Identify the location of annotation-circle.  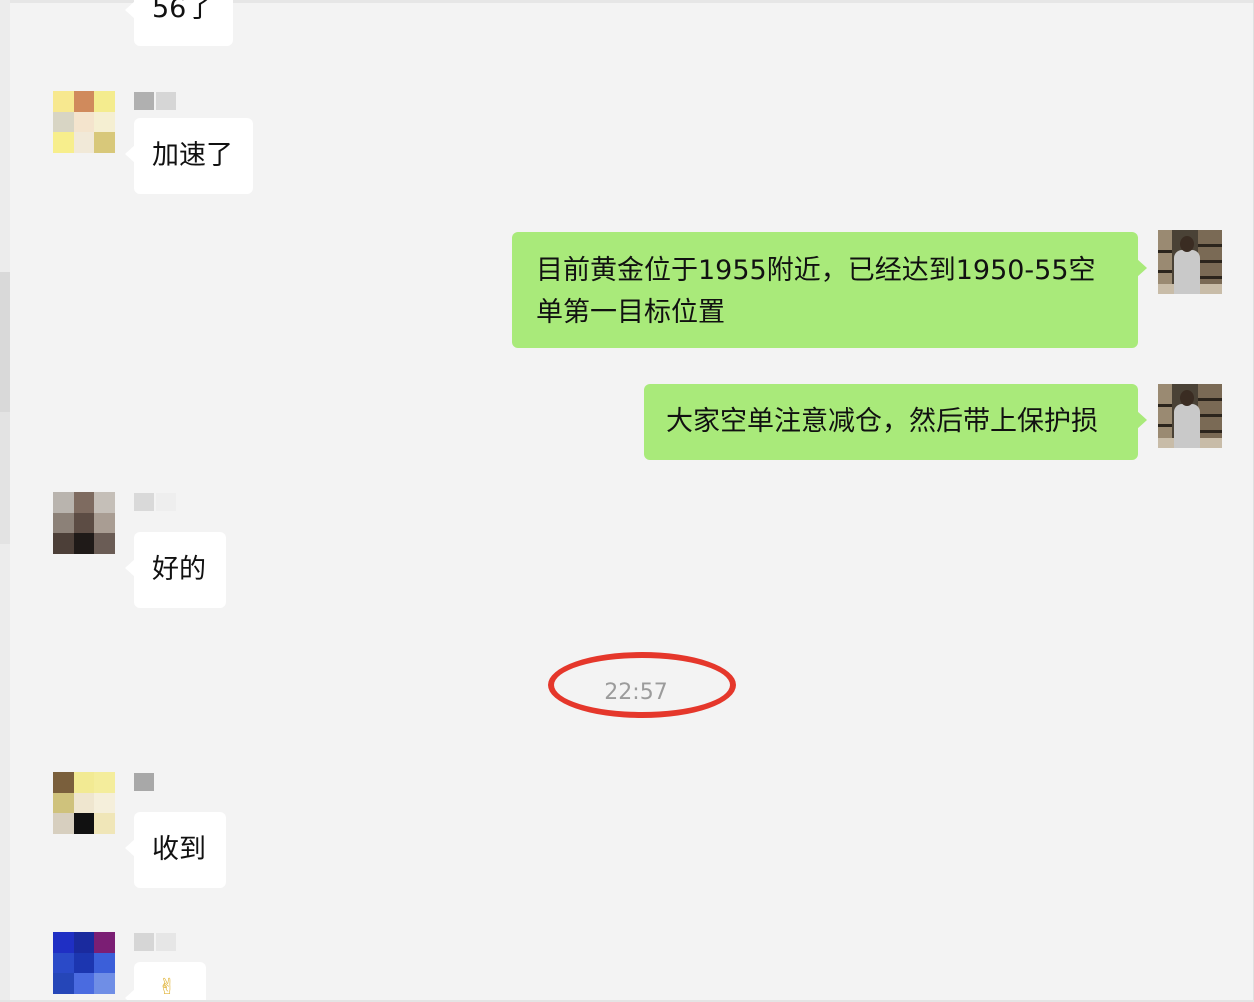
(642, 685).